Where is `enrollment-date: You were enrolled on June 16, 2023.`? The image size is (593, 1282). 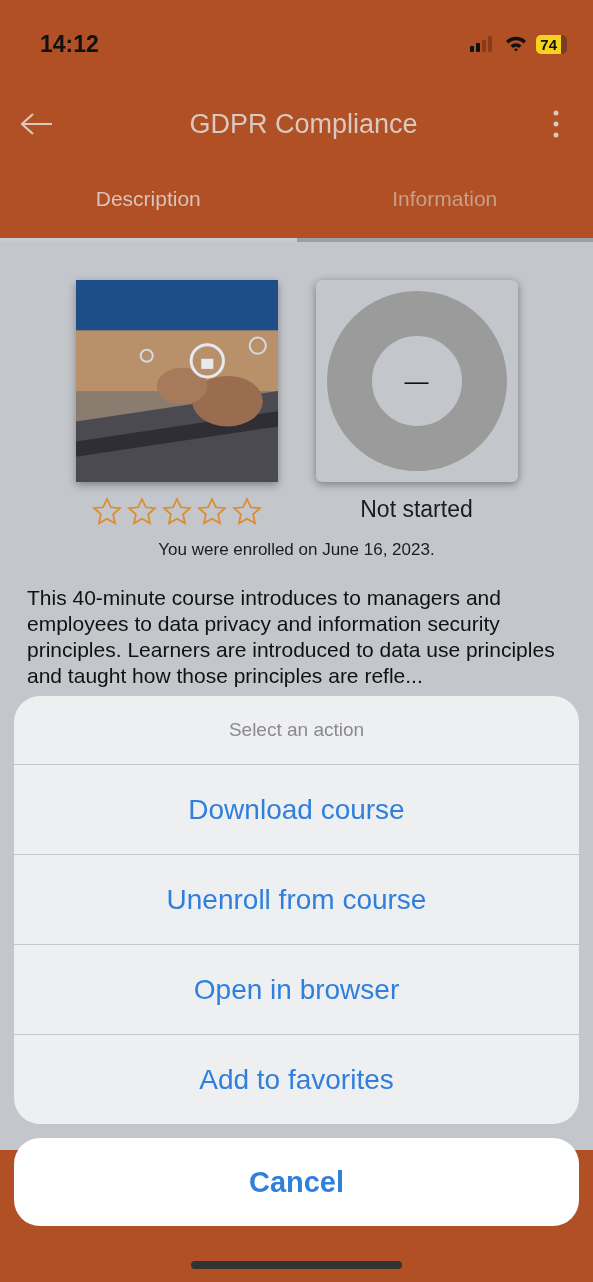
enrollment-date: You were enrolled on June 16, 2023. is located at coordinates (296, 550).